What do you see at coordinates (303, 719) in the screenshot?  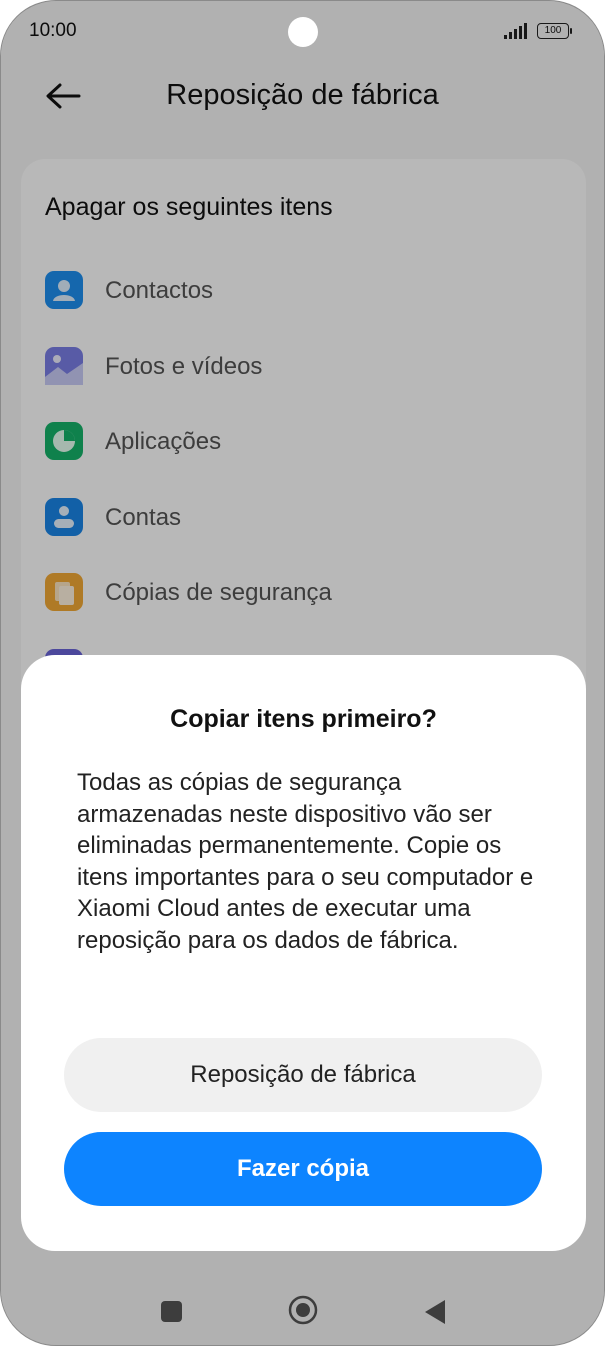 I see `dialog-title: Copiar itens primeiro?` at bounding box center [303, 719].